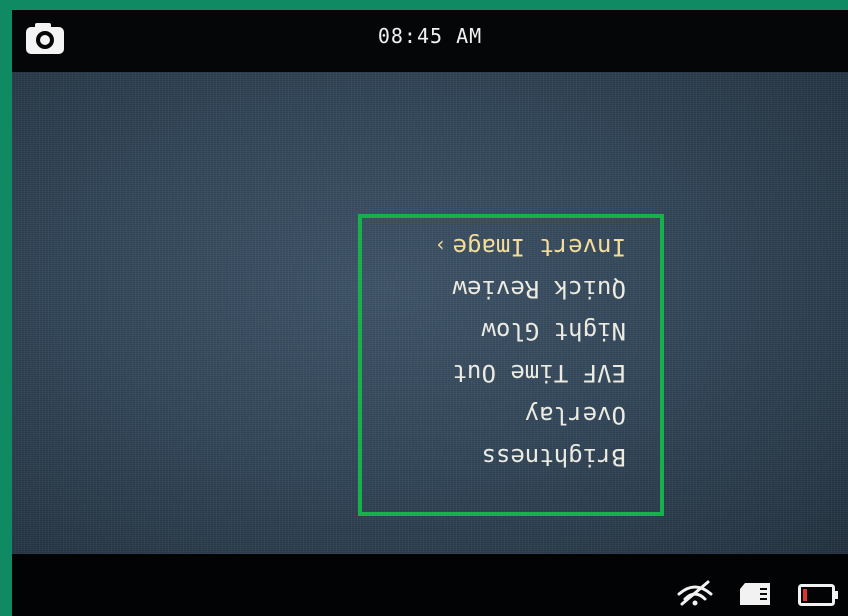 This screenshot has height=616, width=848. I want to click on menu-item-quick-review: Quick Review, so click(530, 289).